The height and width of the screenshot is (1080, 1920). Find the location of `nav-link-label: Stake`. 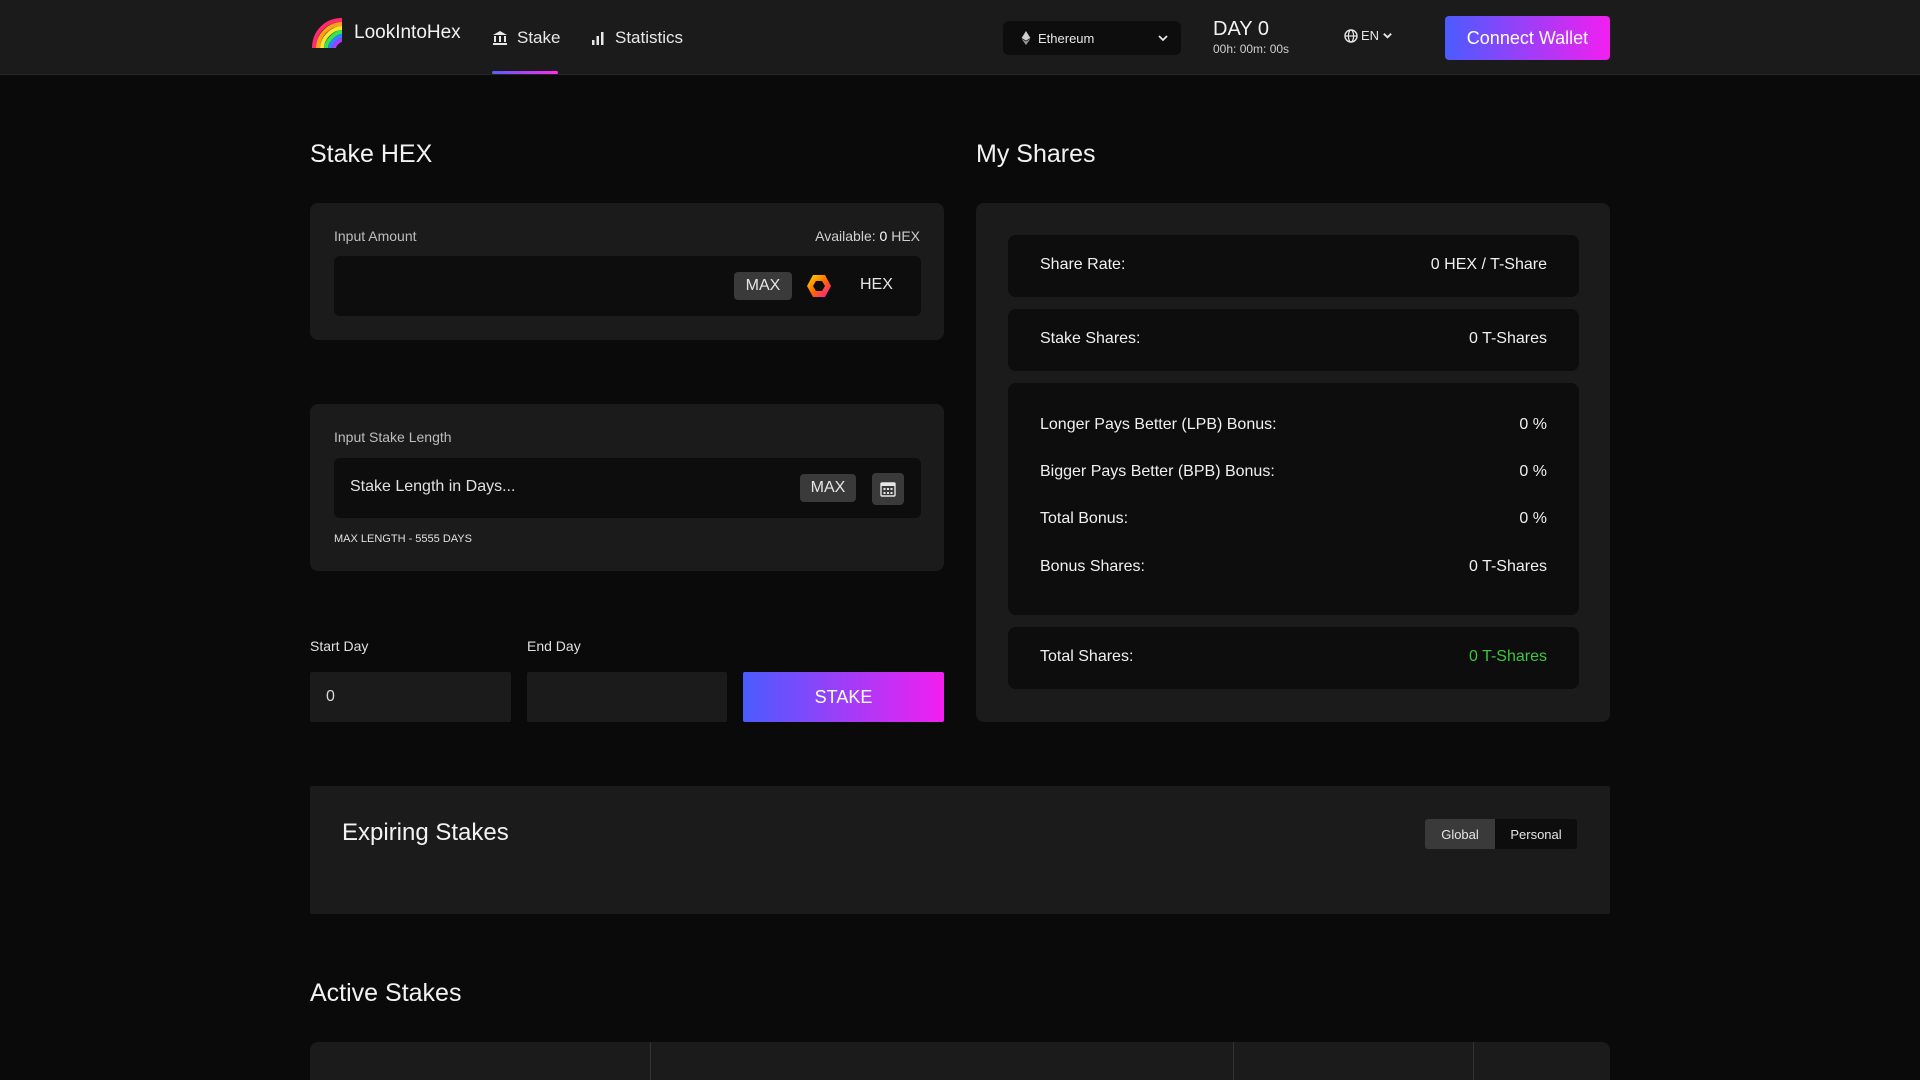

nav-link-label: Stake is located at coordinates (539, 37).